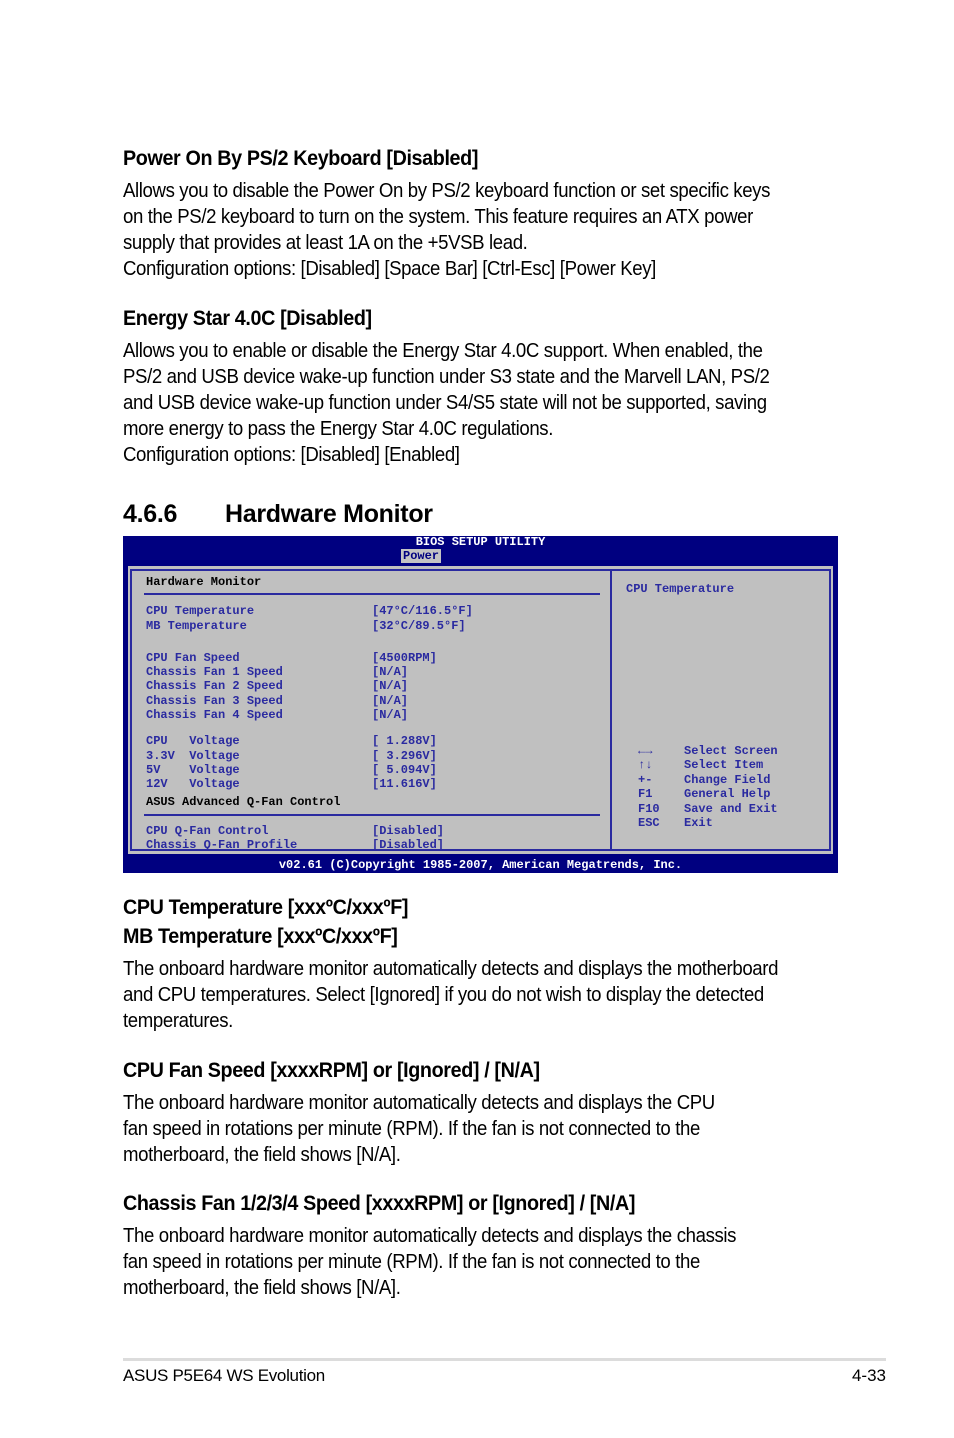 This screenshot has height=1438, width=954. Describe the element at coordinates (404, 756) in the screenshot. I see `bios-item-value: [ 3.296V]` at that location.